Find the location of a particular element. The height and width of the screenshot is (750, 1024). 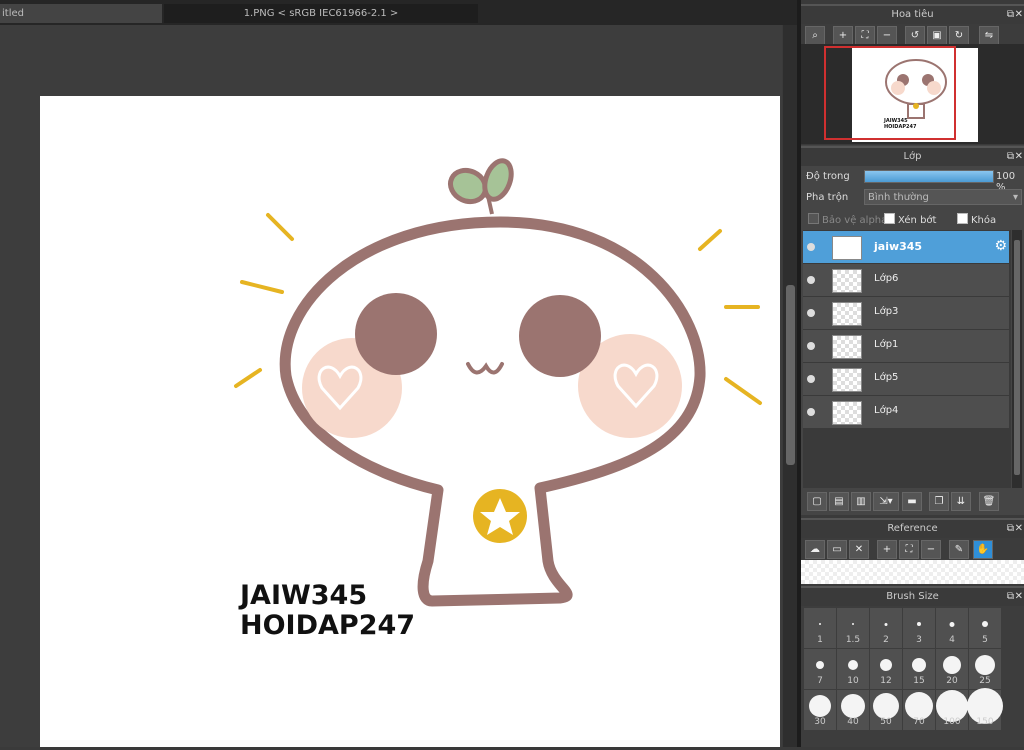

brush-size-cell: 40 is located at coordinates (853, 710).